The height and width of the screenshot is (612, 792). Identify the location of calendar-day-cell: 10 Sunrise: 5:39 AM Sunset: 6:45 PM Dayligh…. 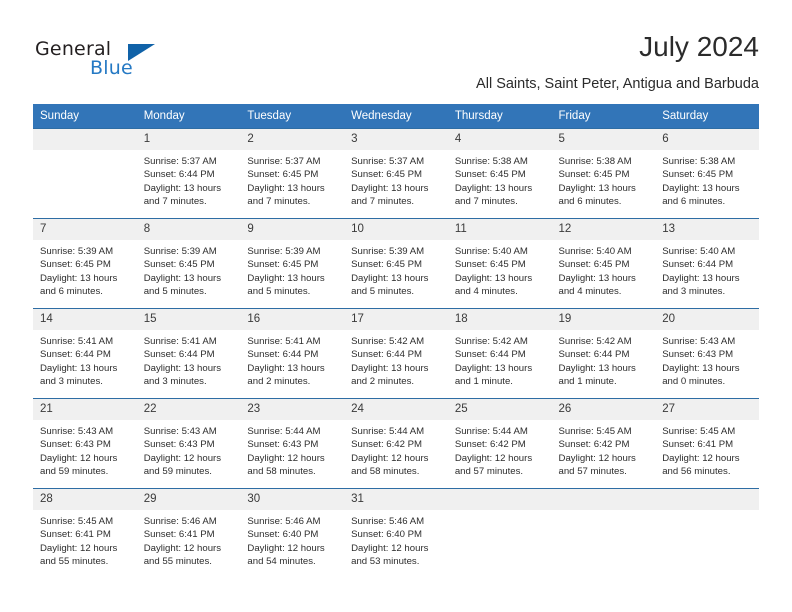
(396, 263).